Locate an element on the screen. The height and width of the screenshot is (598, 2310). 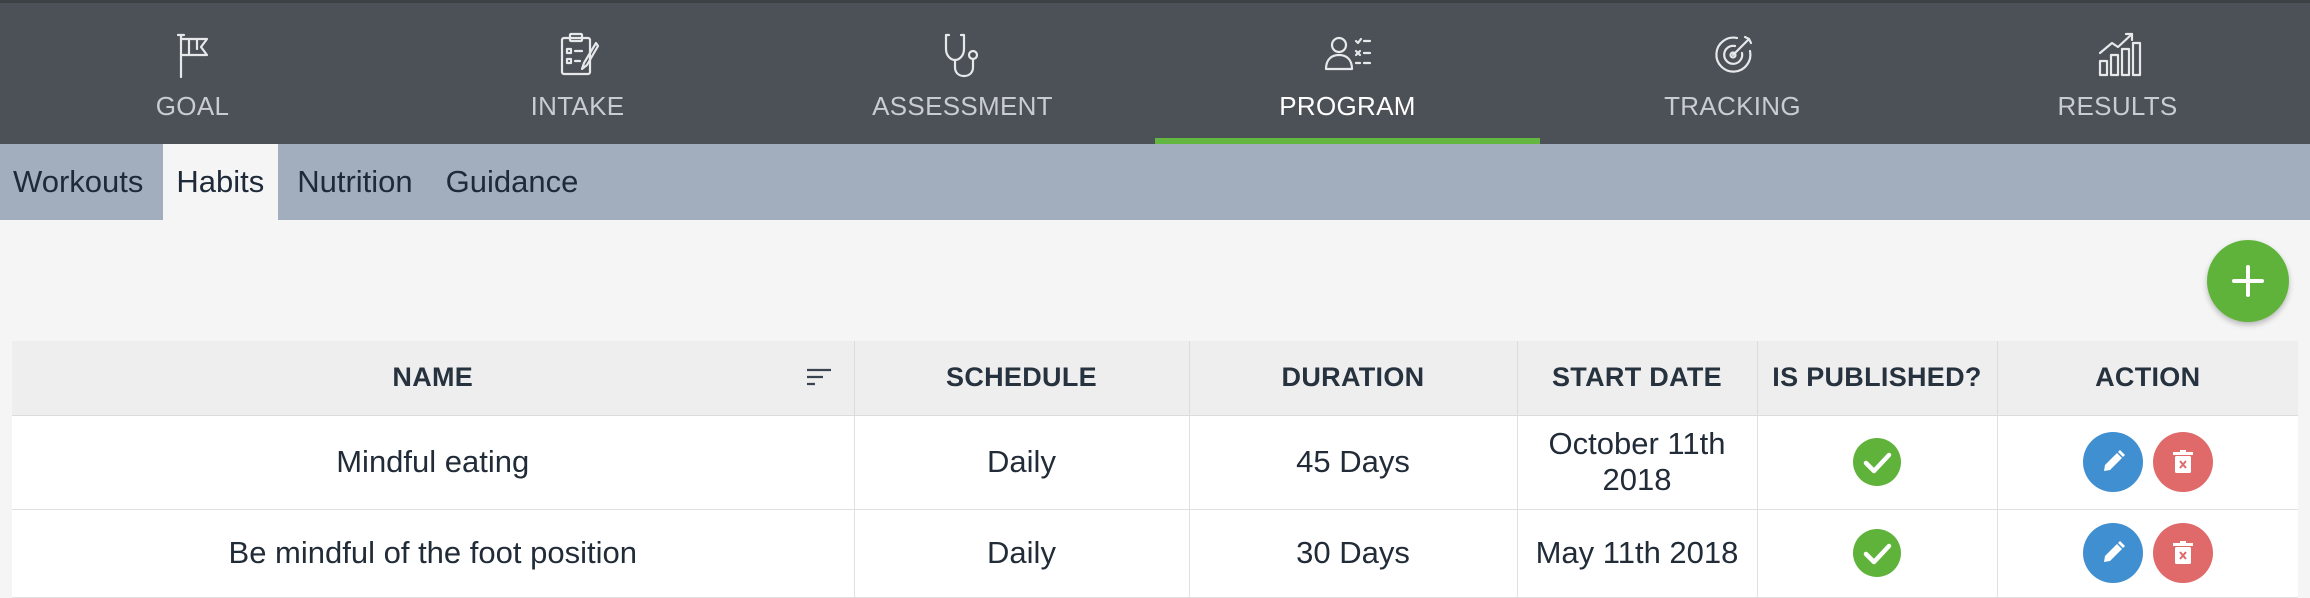
cell-name: Be mindful of the foot position is located at coordinates (433, 553).